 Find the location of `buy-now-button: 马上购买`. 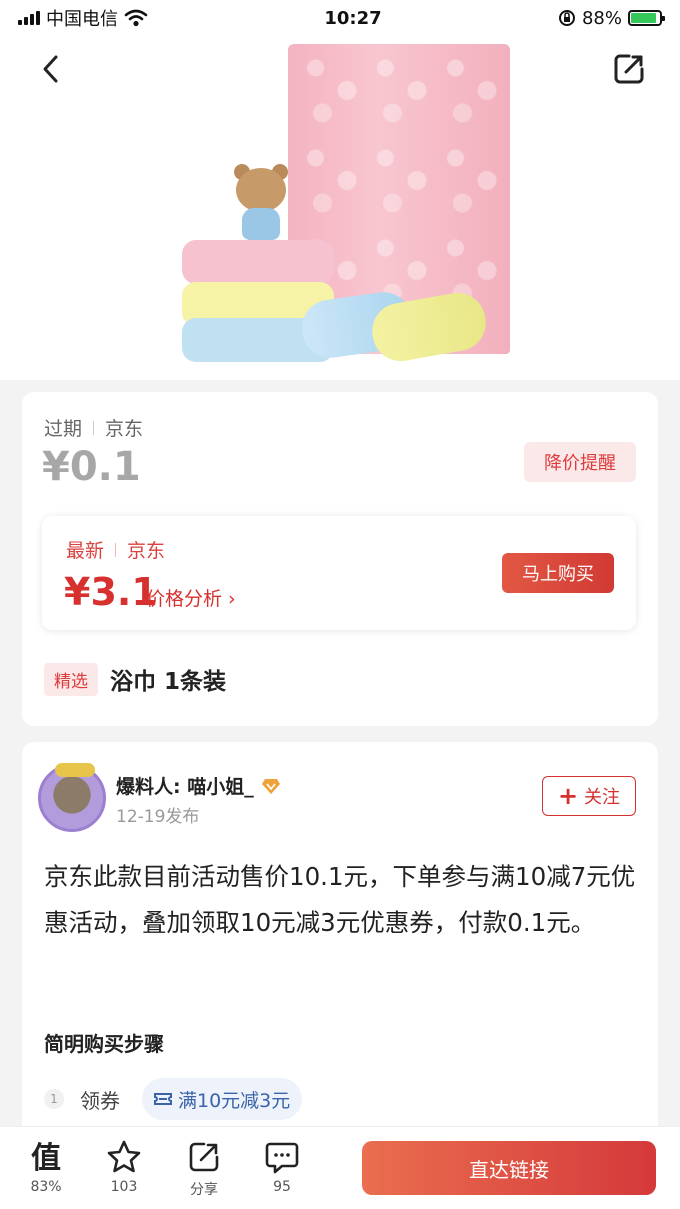

buy-now-button: 马上购买 is located at coordinates (558, 573).